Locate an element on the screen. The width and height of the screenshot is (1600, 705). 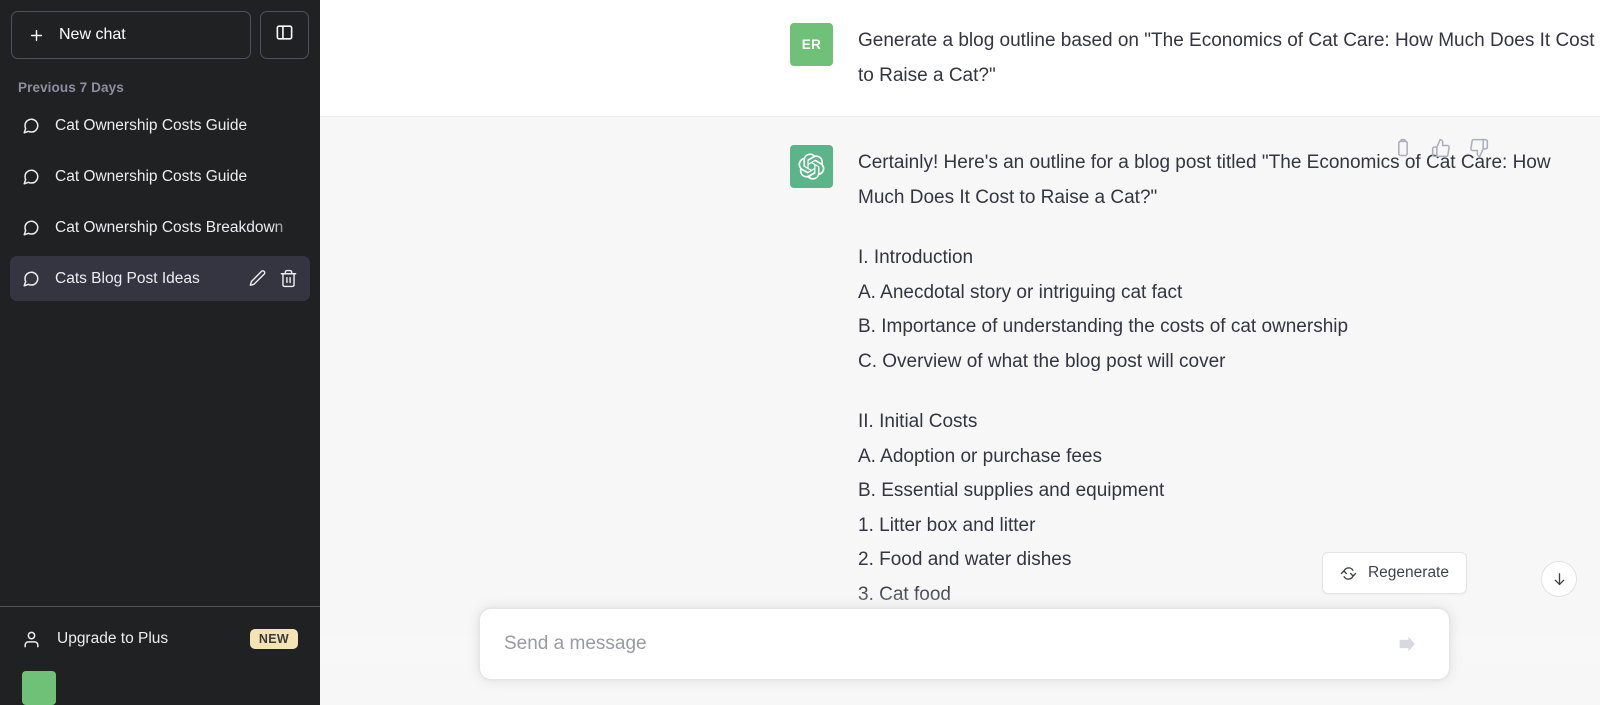
arrow-down-icon is located at coordinates (1559, 579).